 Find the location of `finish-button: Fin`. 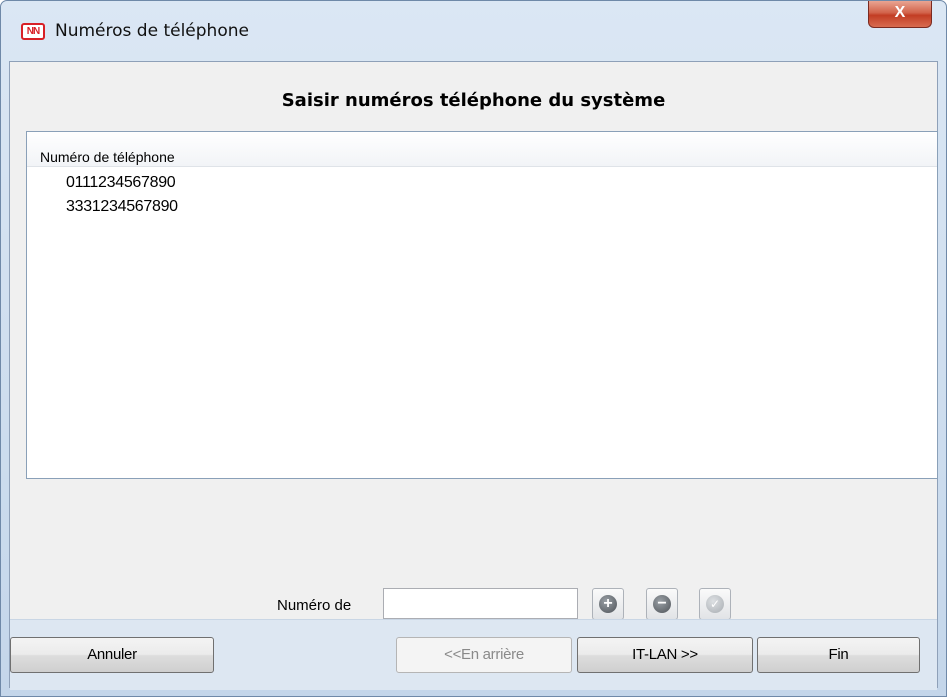

finish-button: Fin is located at coordinates (838, 655).